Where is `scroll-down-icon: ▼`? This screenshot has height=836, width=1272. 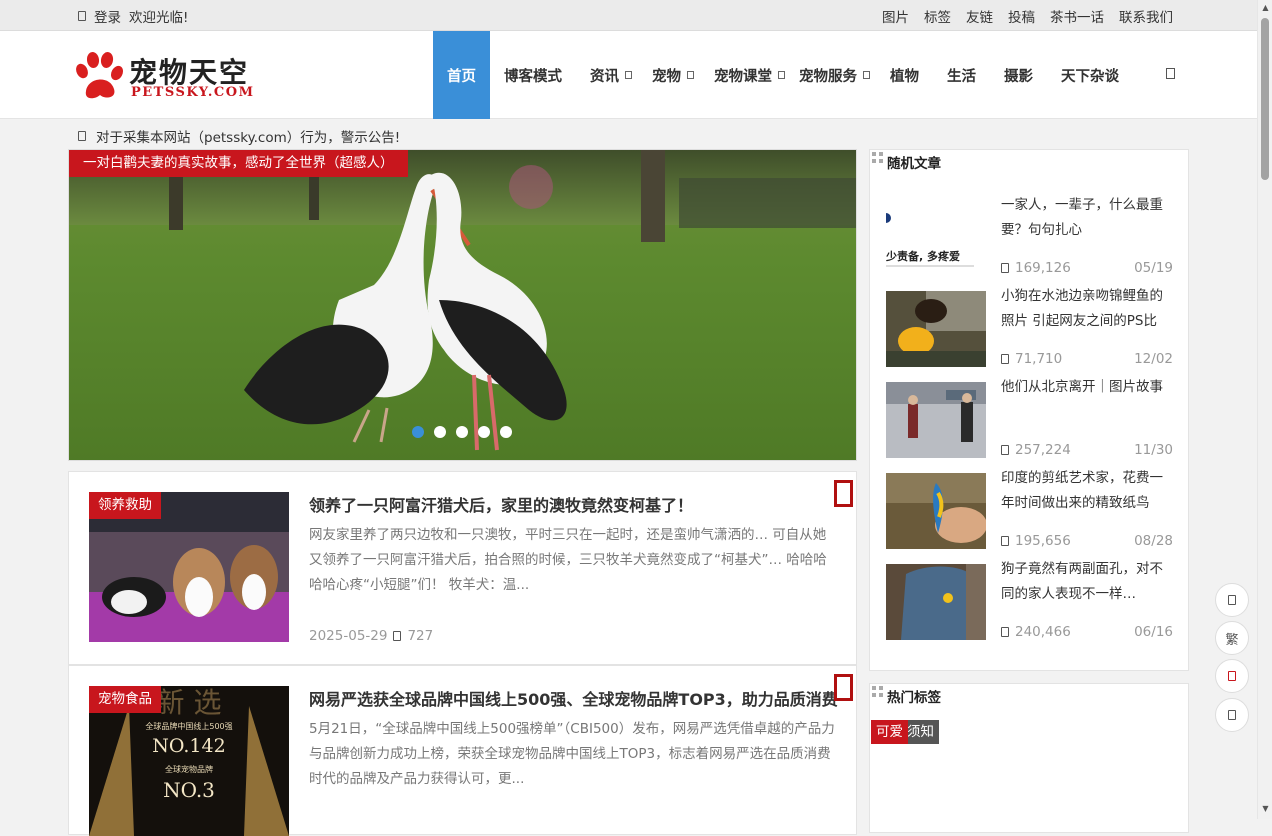
scroll-down-icon: ▼ is located at coordinates (1265, 809).